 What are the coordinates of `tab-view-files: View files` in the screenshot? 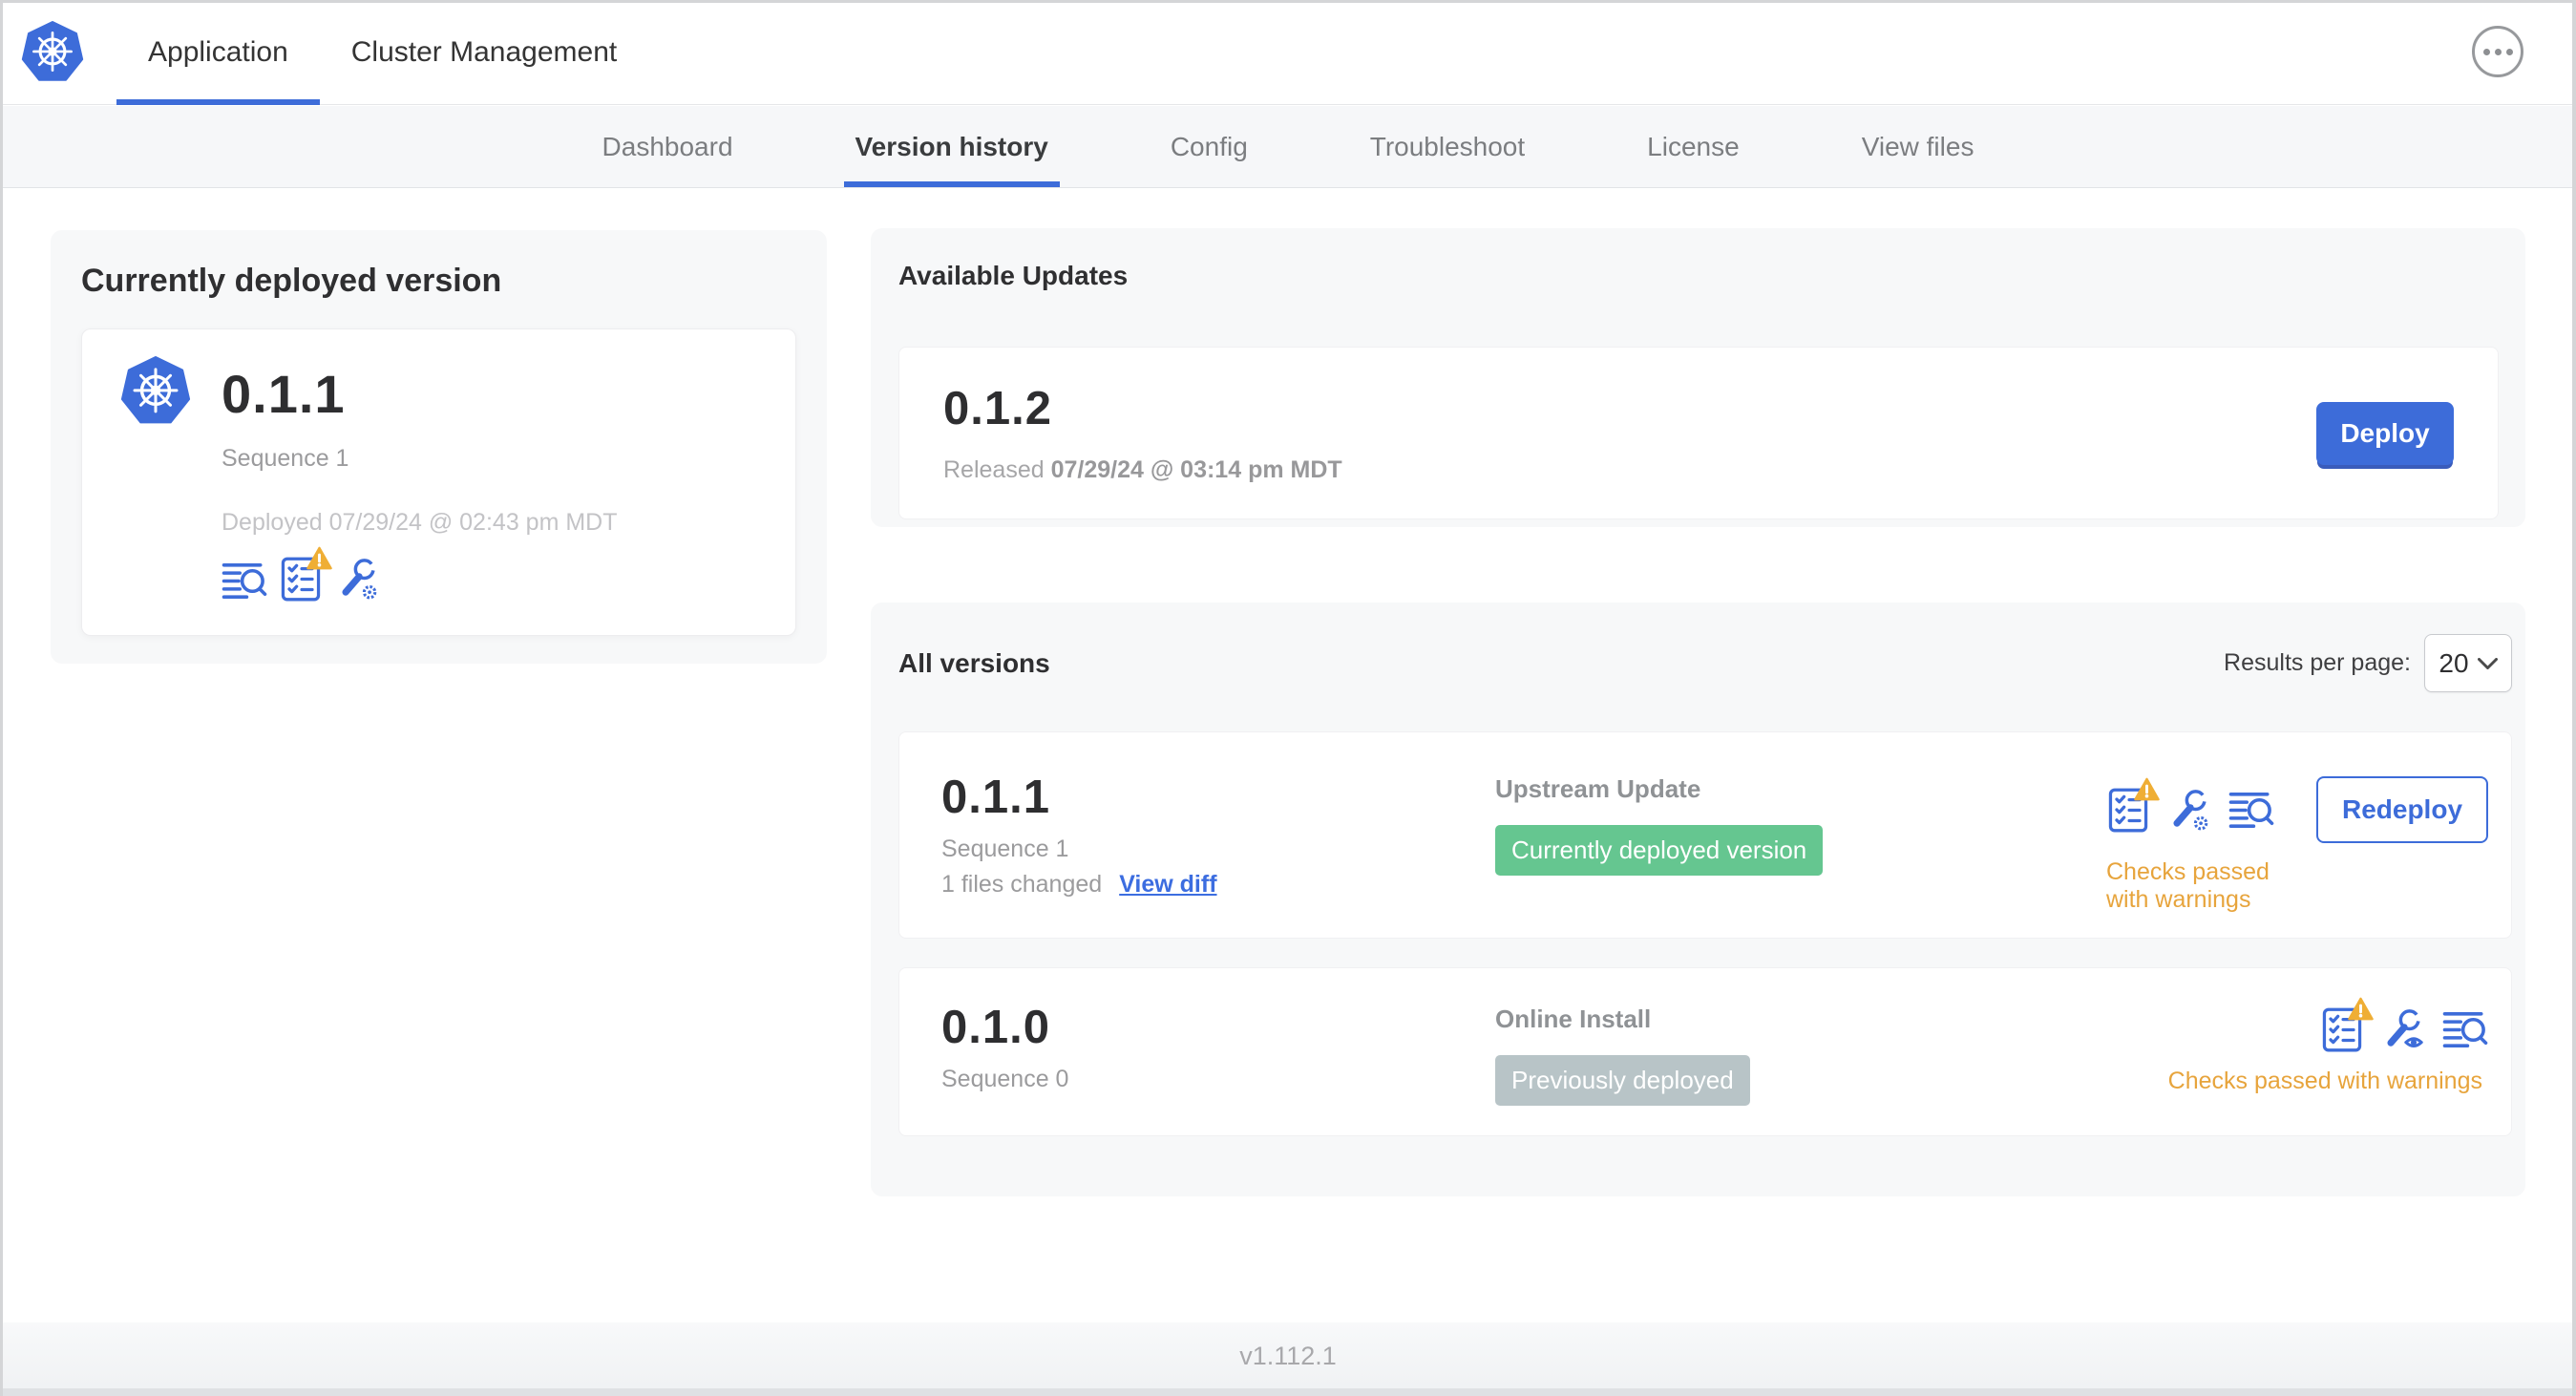 It's located at (1918, 146).